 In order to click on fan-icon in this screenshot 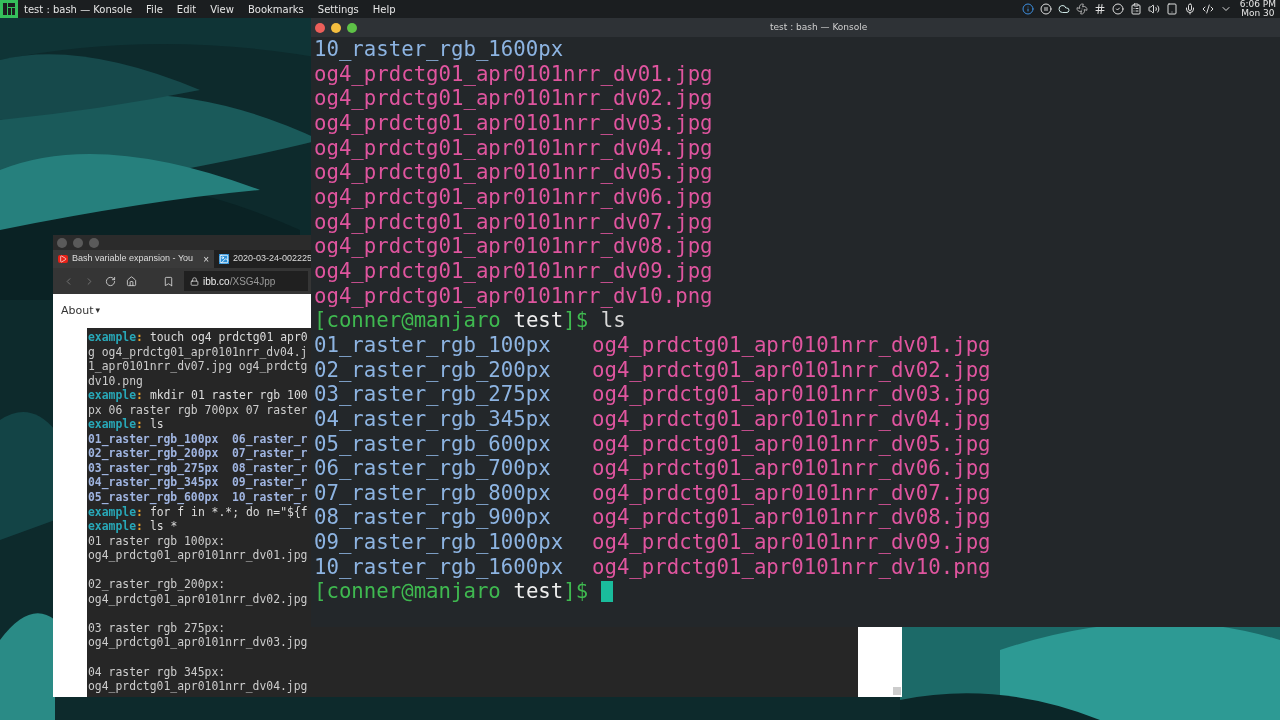, I will do `click(1081, 9)`.